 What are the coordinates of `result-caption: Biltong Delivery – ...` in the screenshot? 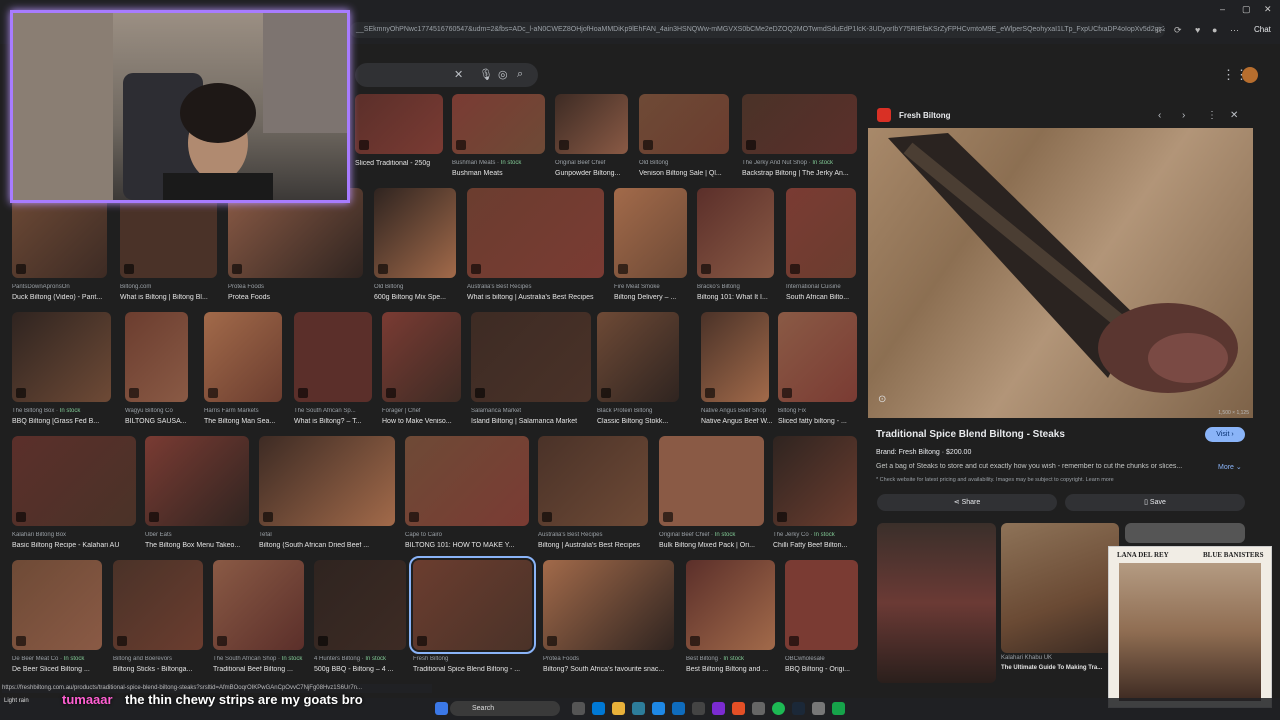 It's located at (655, 297).